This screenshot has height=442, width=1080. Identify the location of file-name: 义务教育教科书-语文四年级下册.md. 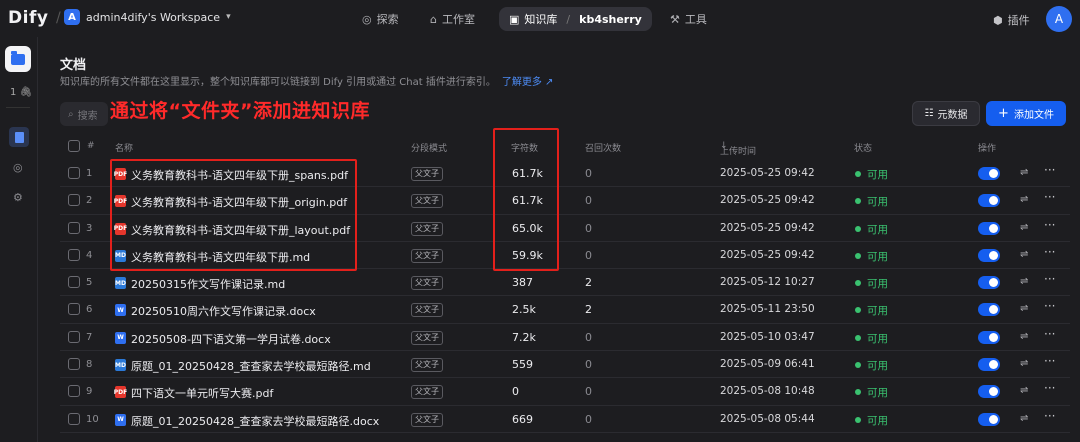
(220, 257).